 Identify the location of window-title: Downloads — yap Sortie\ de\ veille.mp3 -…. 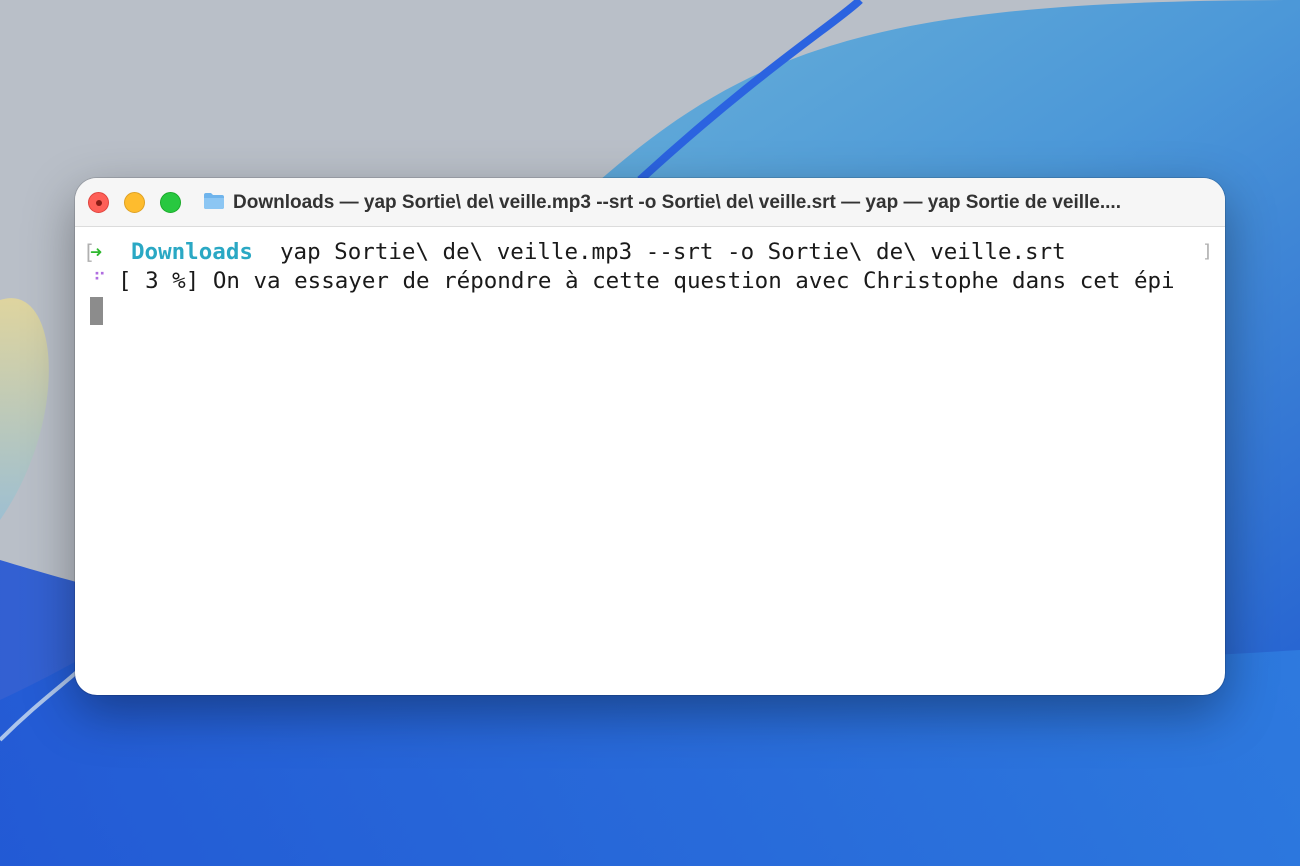
(677, 202).